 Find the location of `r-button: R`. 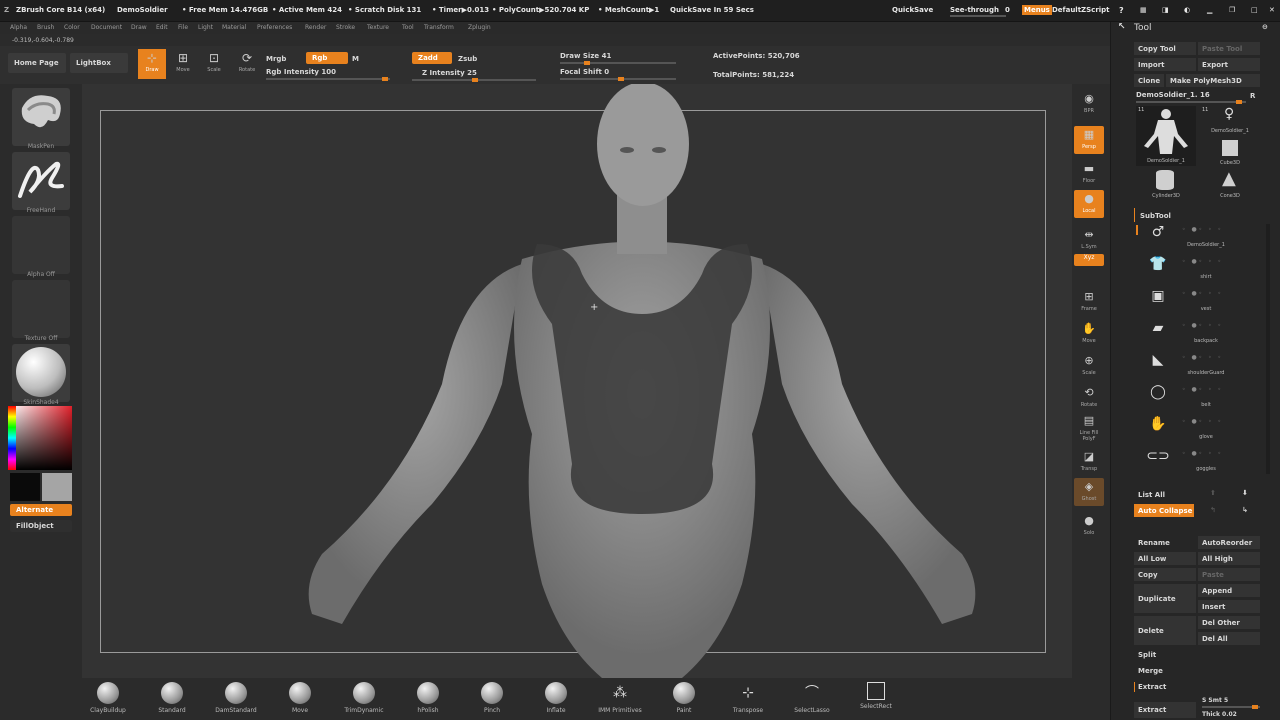

r-button: R is located at coordinates (1252, 96).